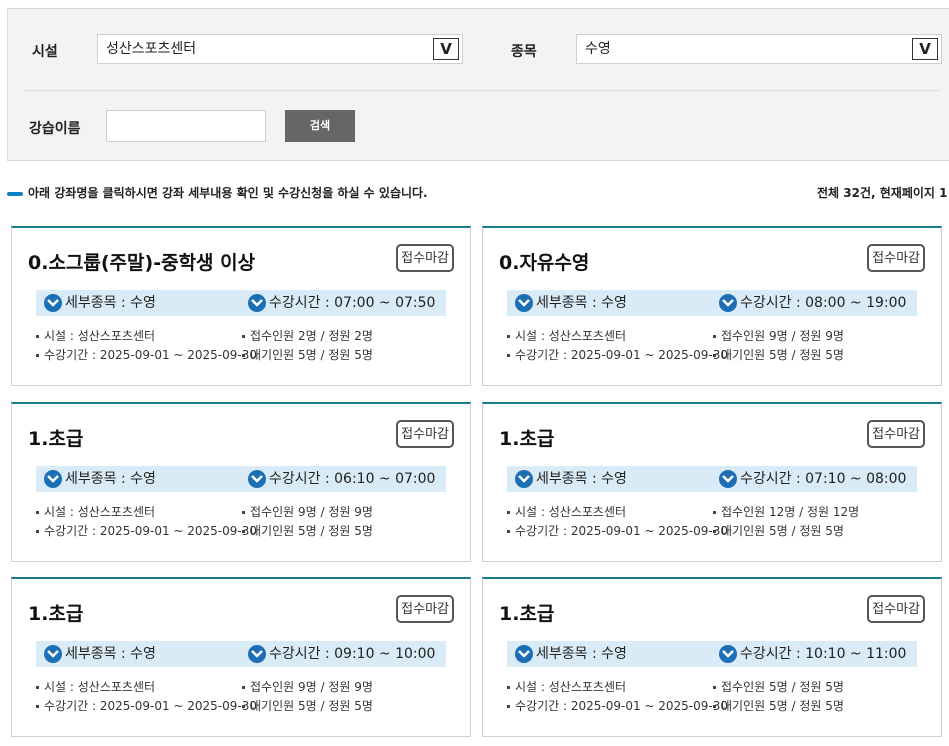 Image resolution: width=949 pixels, height=746 pixels. What do you see at coordinates (186, 126) in the screenshot?
I see `course-name-input` at bounding box center [186, 126].